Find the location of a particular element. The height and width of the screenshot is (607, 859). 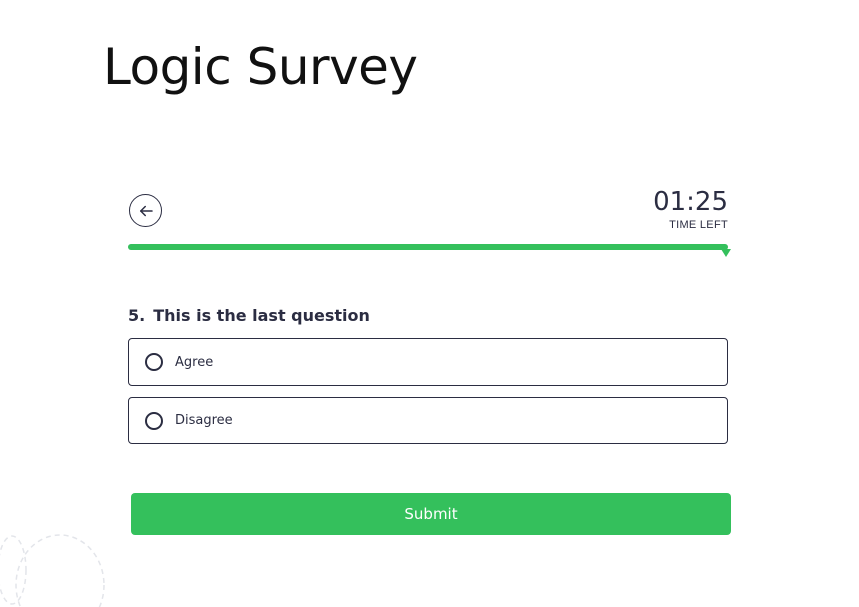

radio-disagree is located at coordinates (154, 420).